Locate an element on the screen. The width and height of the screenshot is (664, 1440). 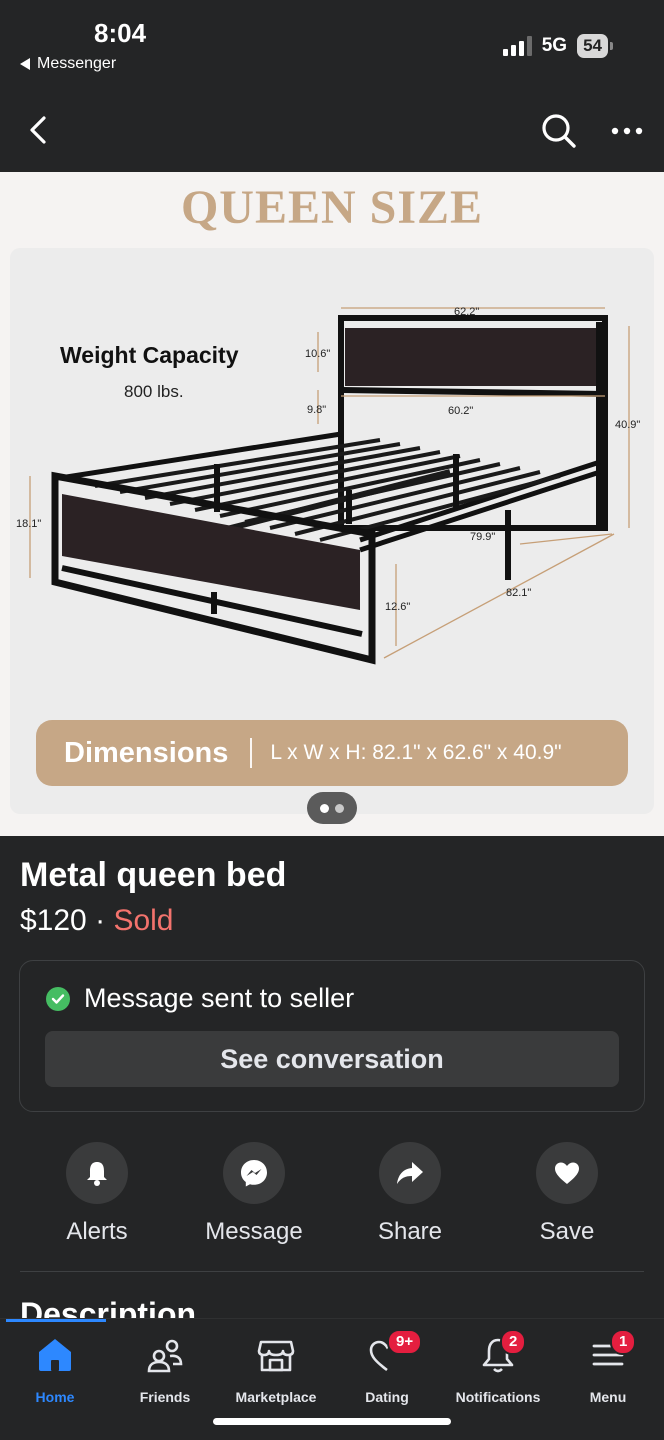
share-action: Share is located at coordinates (410, 1194).